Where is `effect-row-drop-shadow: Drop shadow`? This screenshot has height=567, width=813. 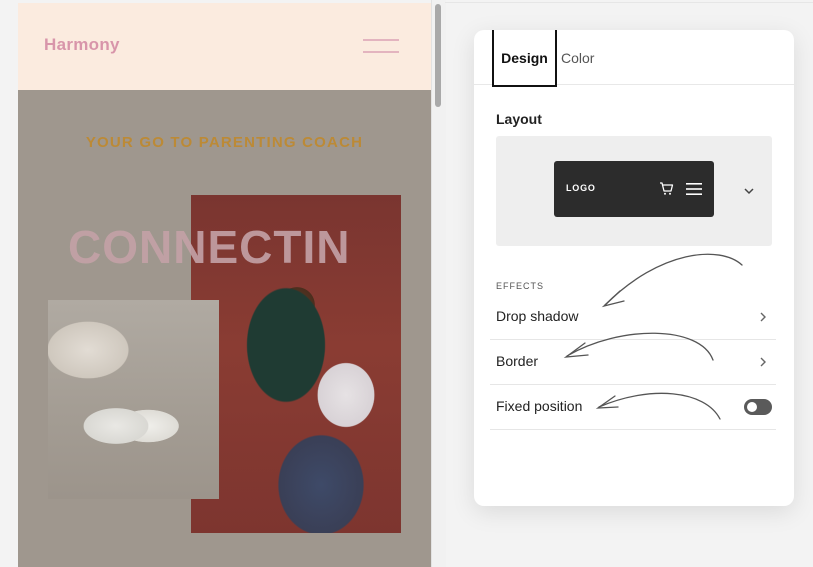
effect-row-drop-shadow: Drop shadow is located at coordinates (633, 317).